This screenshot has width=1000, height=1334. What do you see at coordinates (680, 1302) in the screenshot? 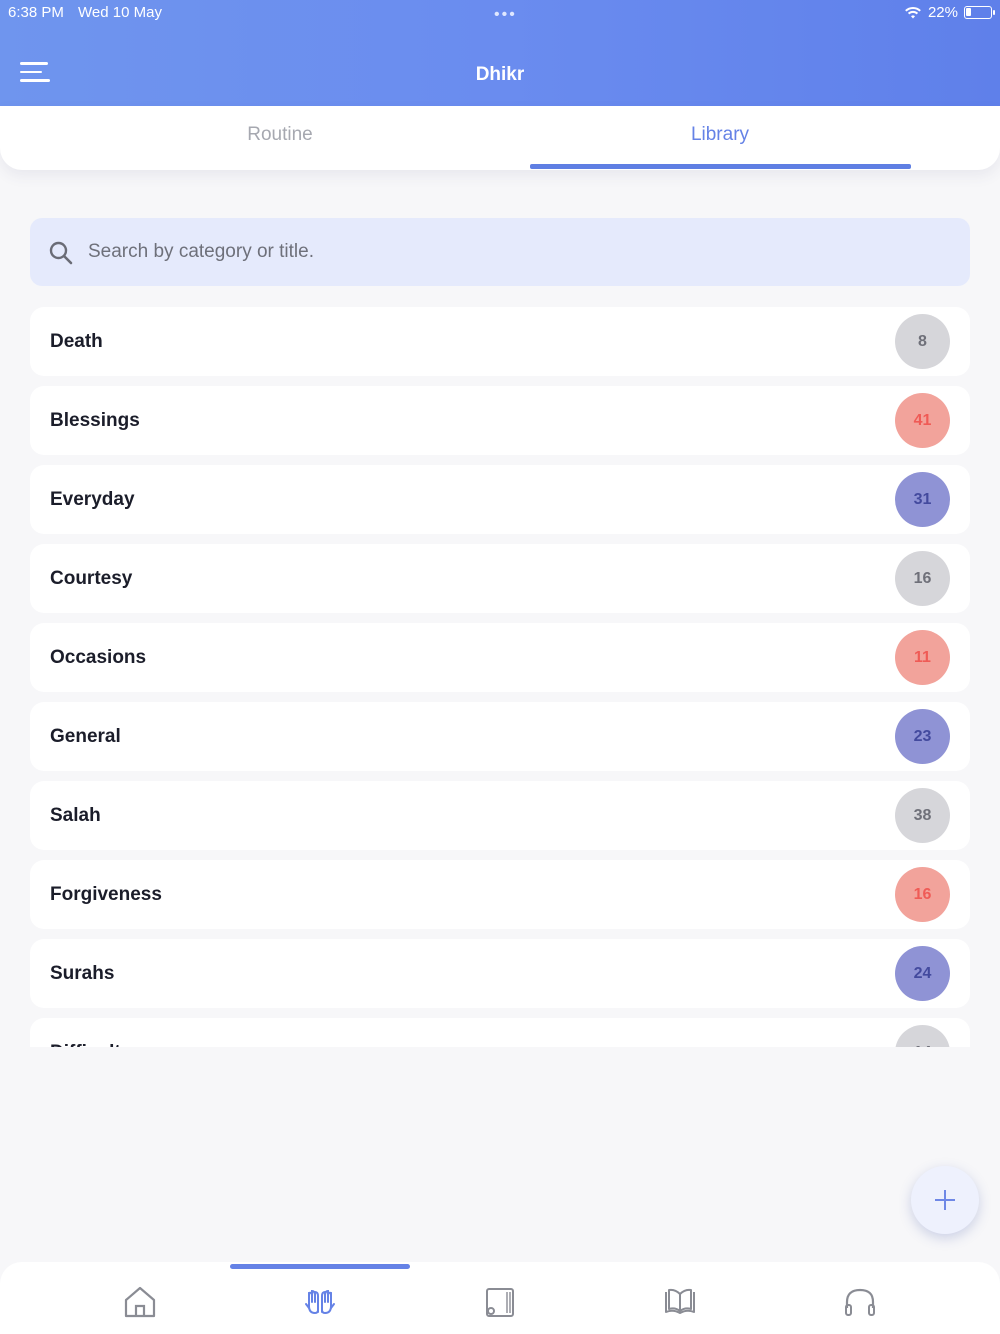
I see `open-book-icon` at bounding box center [680, 1302].